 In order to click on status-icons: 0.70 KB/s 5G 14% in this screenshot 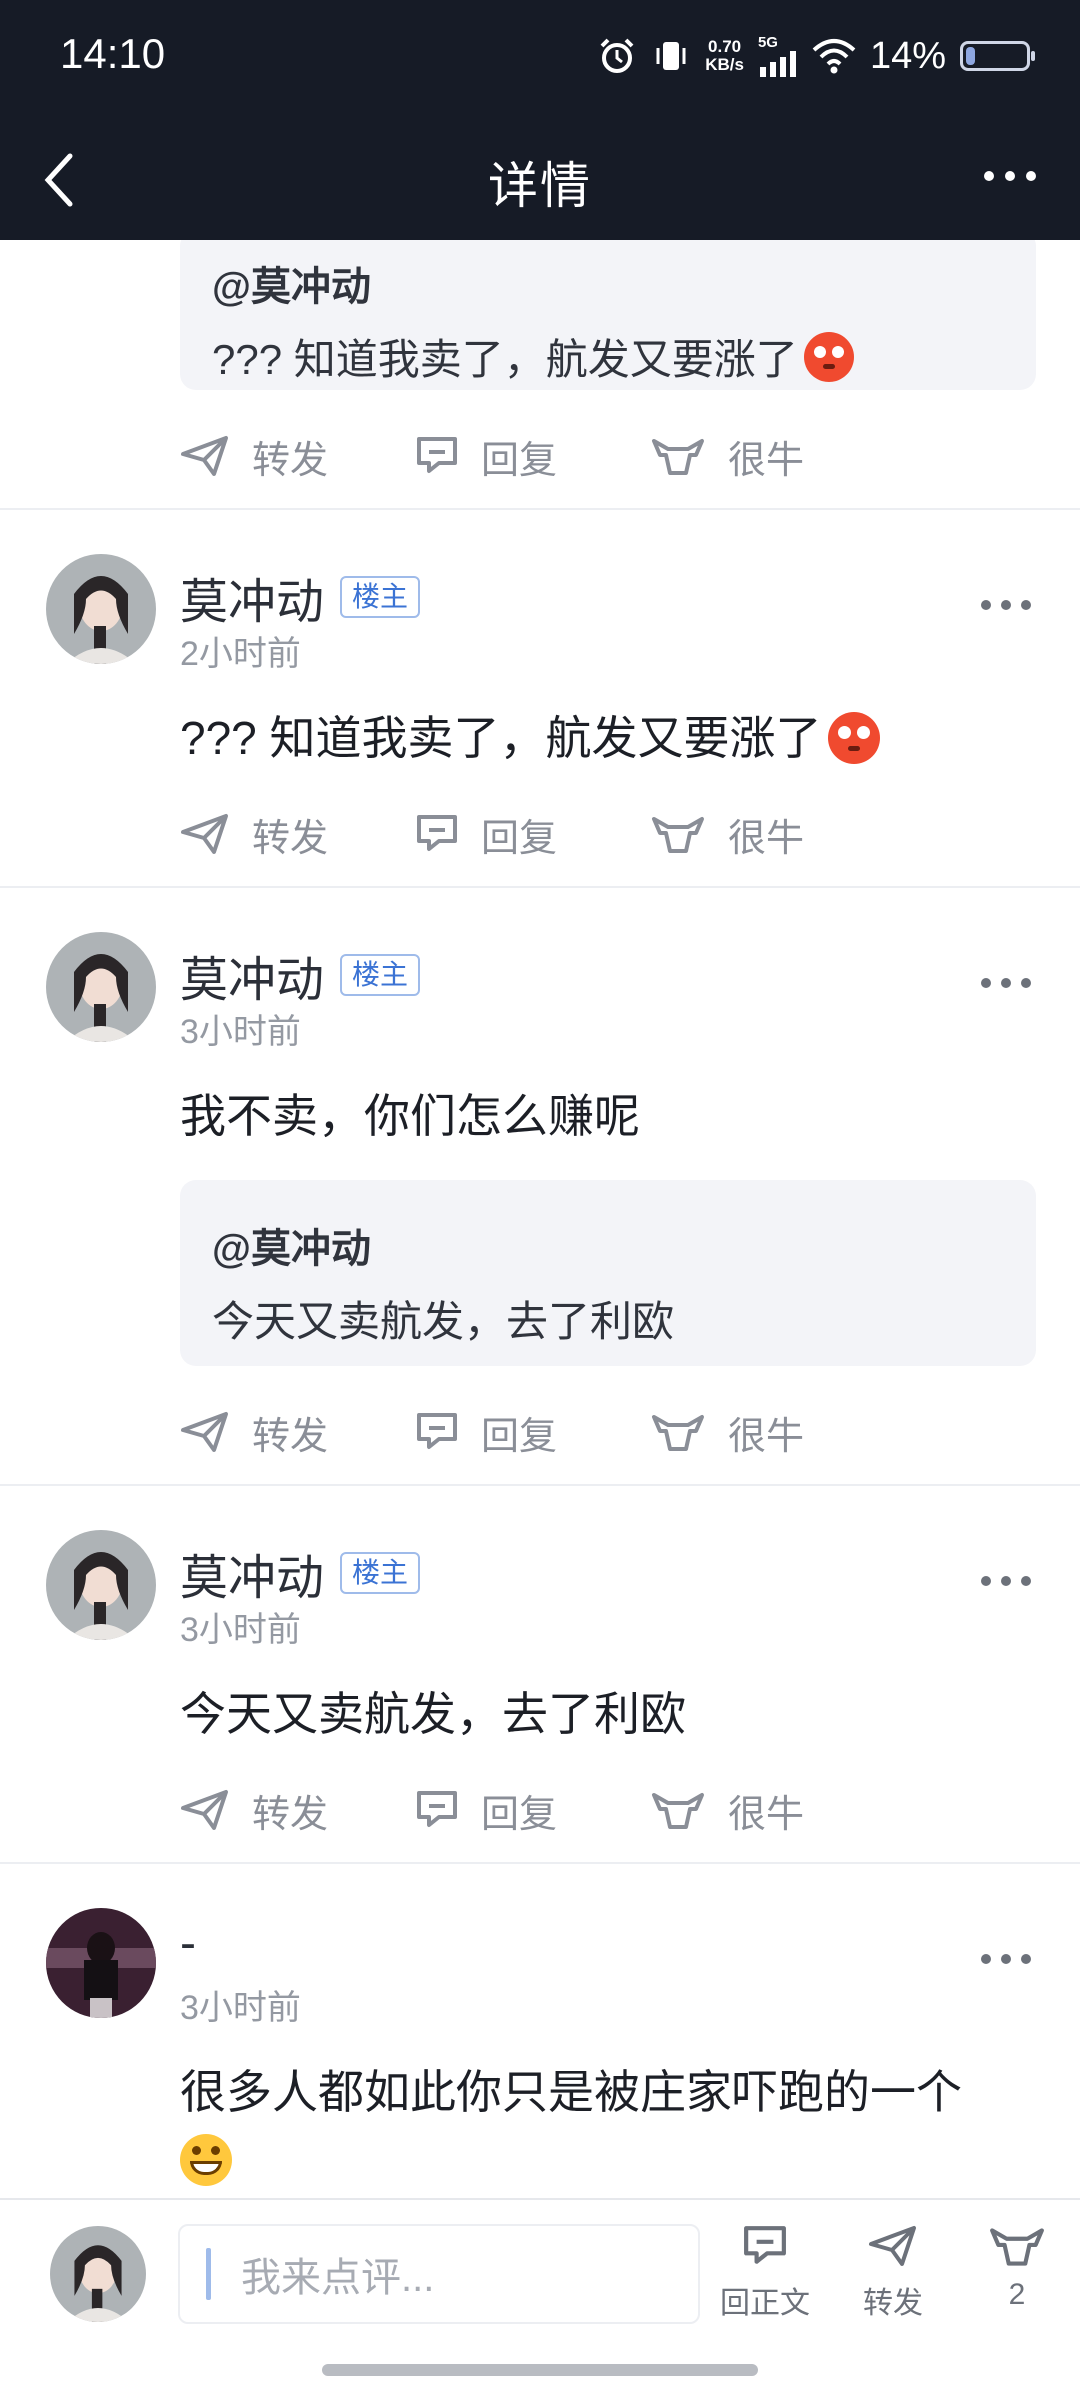, I will do `click(816, 56)`.